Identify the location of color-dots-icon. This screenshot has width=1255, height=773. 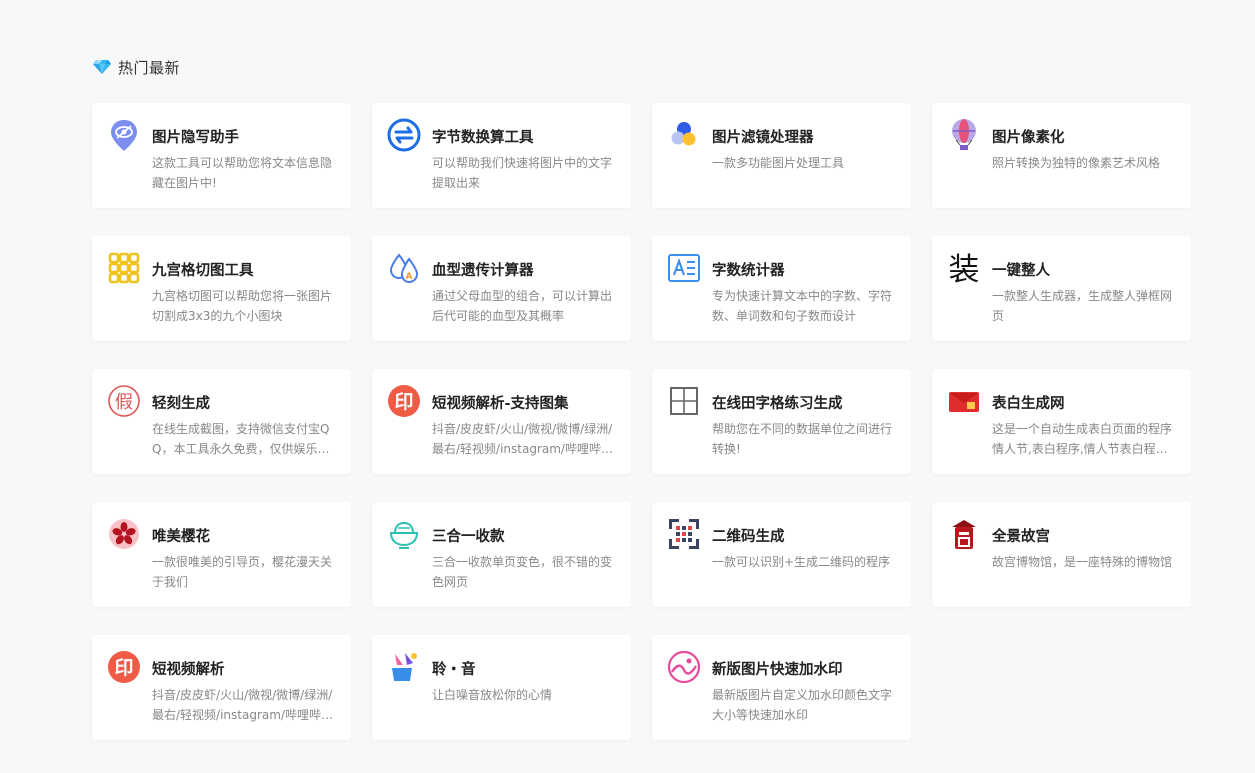
(684, 135).